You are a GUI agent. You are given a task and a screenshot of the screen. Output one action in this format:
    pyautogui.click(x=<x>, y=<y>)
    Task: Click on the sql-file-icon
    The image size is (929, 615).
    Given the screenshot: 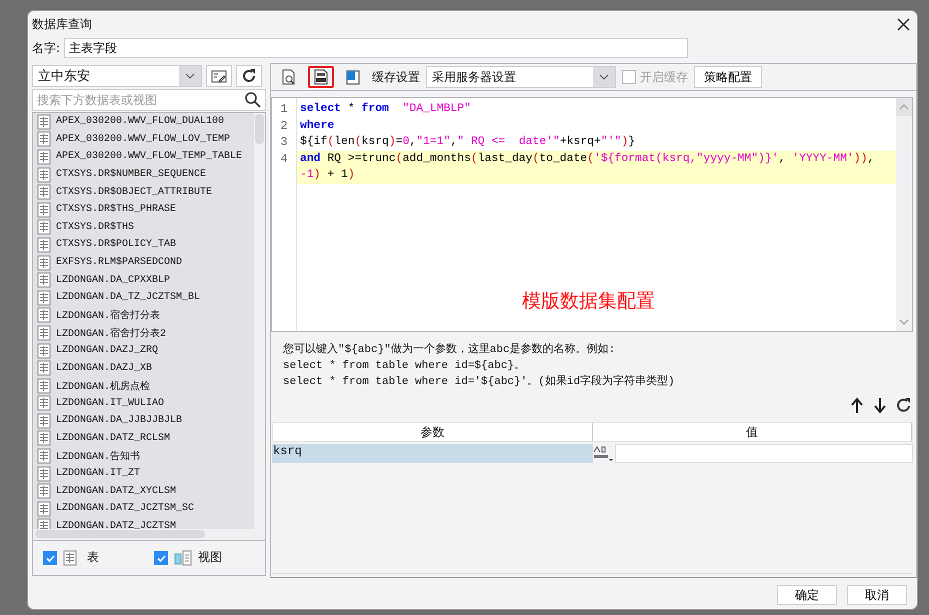 What is the action you would take?
    pyautogui.click(x=321, y=77)
    